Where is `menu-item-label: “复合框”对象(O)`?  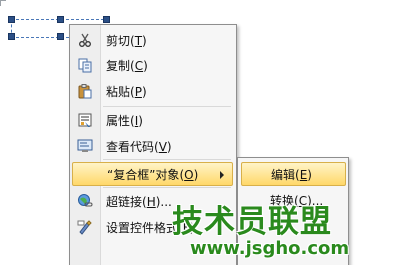
menu-item-label: “复合框”对象(O) is located at coordinates (153, 175).